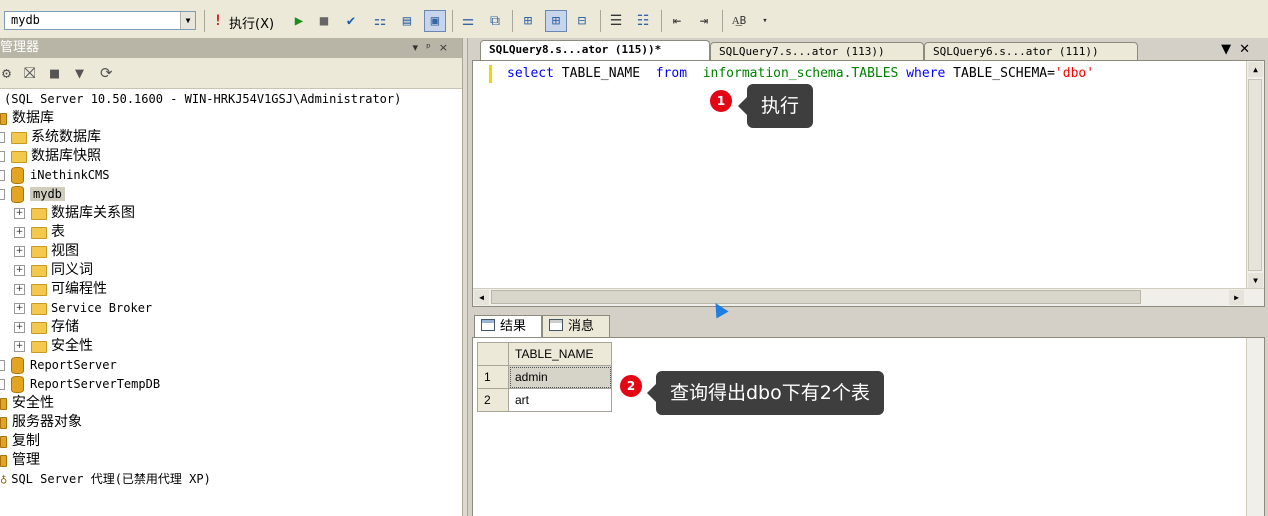 The width and height of the screenshot is (1268, 516). Describe the element at coordinates (817, 51) in the screenshot. I see `tab-sqlquery7: SQLQuery7.s...ator (113))` at that location.